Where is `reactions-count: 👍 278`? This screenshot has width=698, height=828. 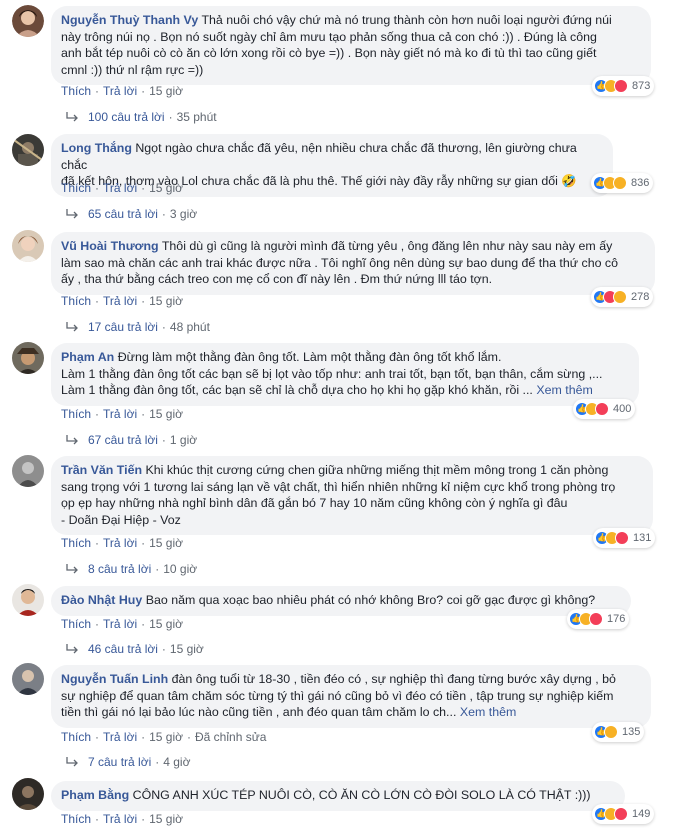
reactions-count: 👍 278 is located at coordinates (622, 297).